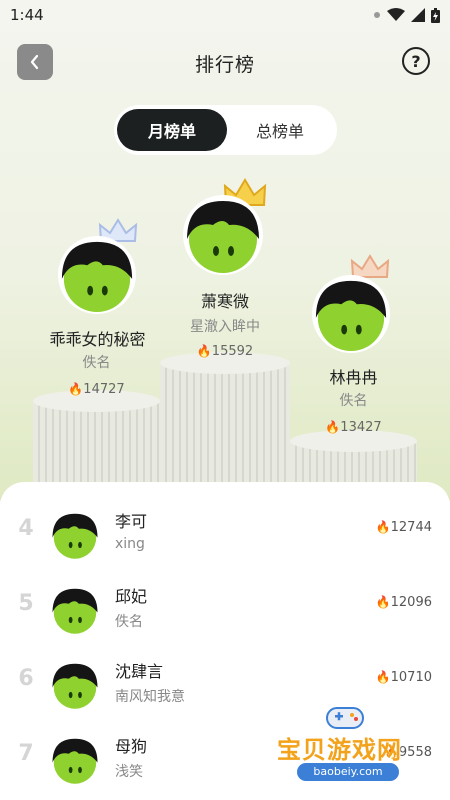 Image resolution: width=450 pixels, height=800 pixels. What do you see at coordinates (225, 15) in the screenshot?
I see `status-bar: 1:44` at bounding box center [225, 15].